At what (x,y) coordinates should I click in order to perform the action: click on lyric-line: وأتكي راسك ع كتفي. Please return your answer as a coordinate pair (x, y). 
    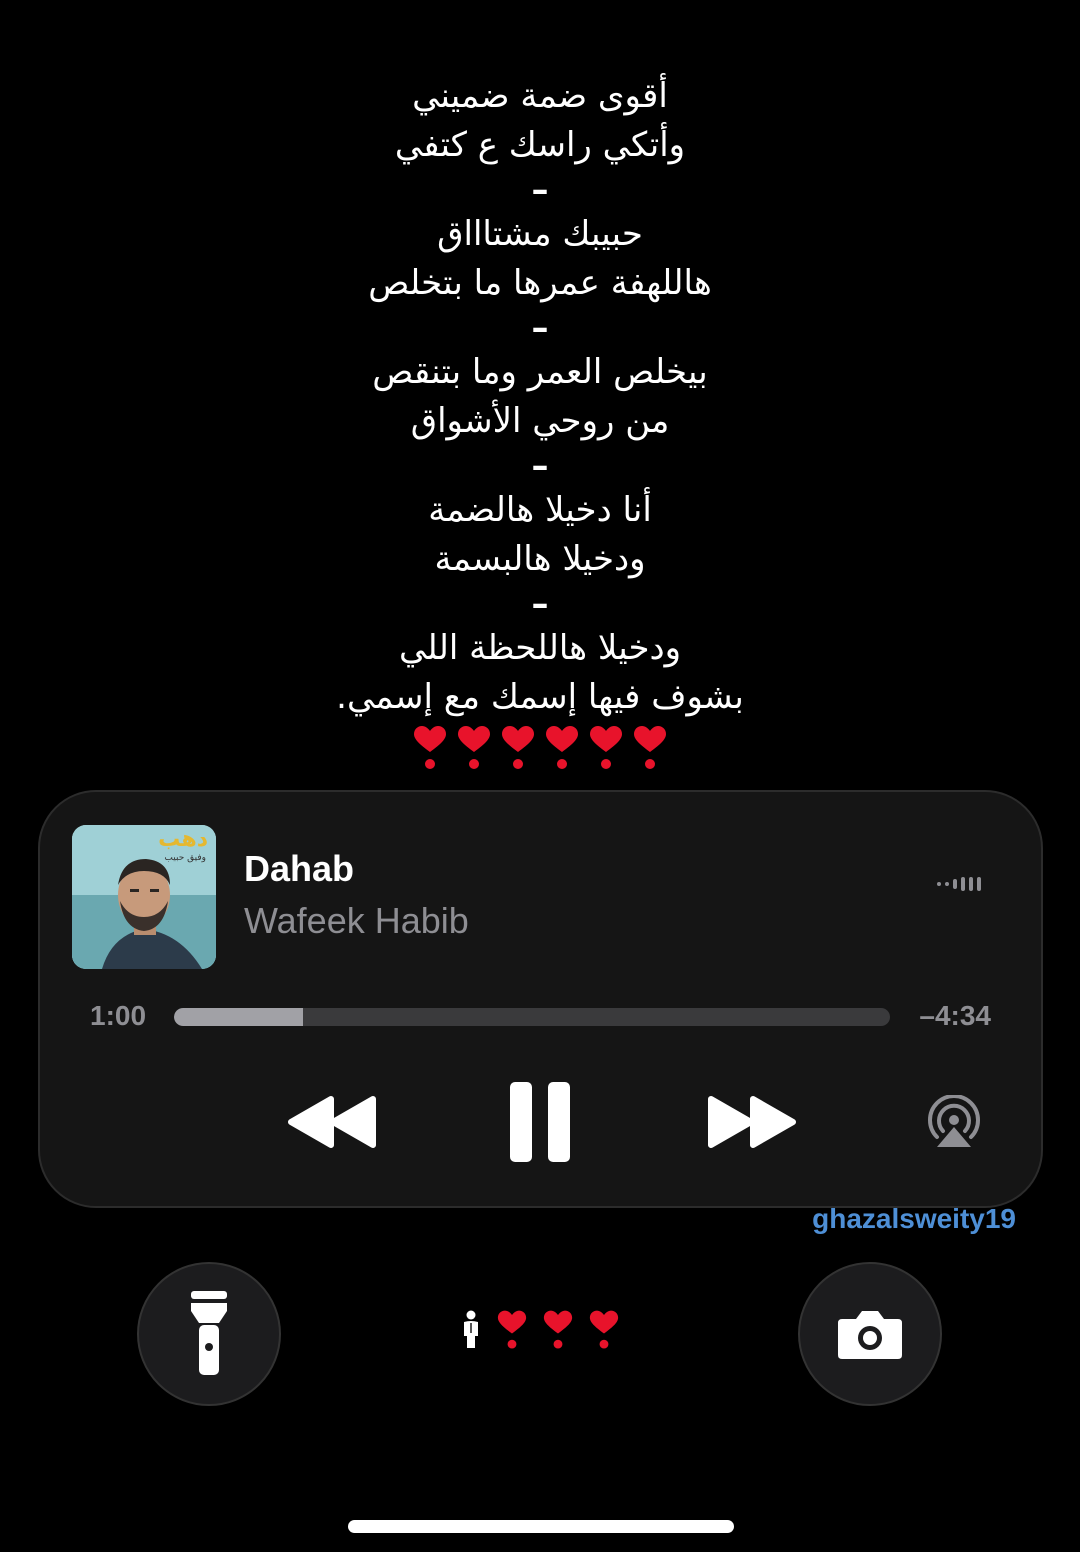
    Looking at the image, I should click on (540, 145).